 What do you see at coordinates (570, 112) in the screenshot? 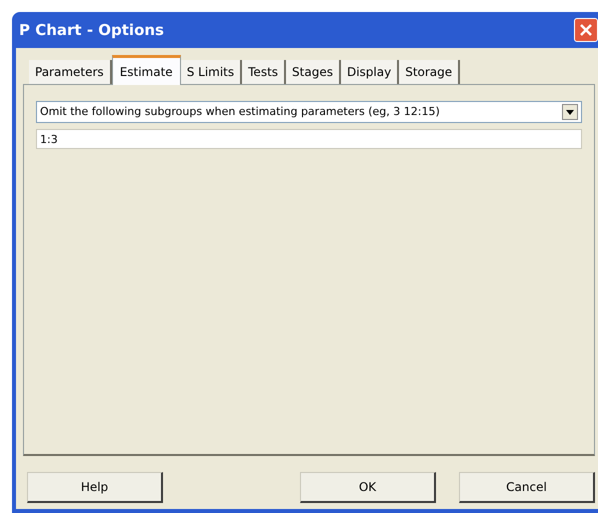
I see `dropdown-arrow-icon` at bounding box center [570, 112].